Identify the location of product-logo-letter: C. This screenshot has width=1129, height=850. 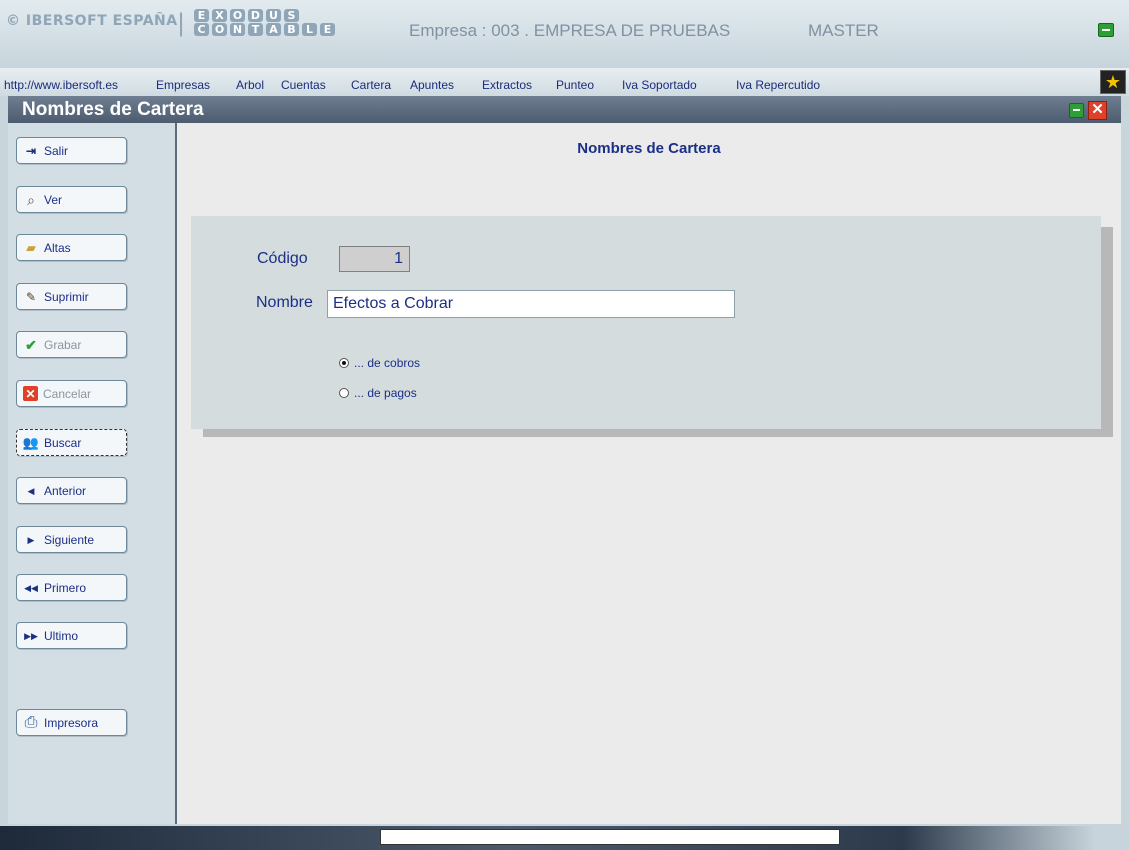
(201, 29).